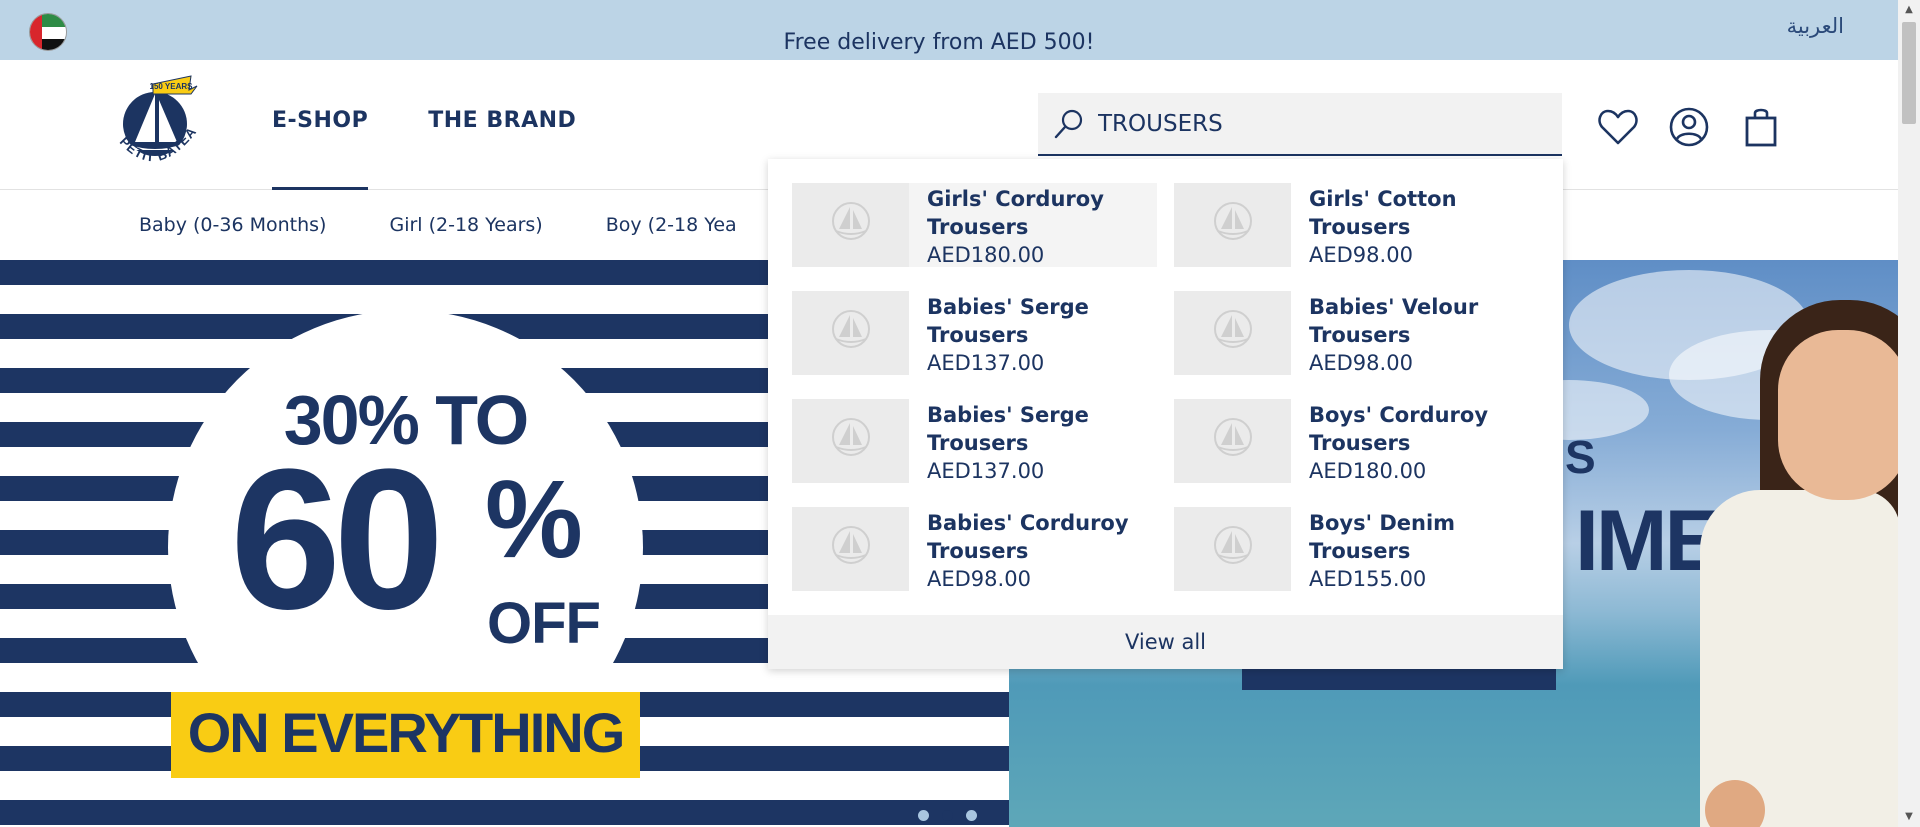  I want to click on product-name: Girls' Cotton Trousers, so click(1424, 213).